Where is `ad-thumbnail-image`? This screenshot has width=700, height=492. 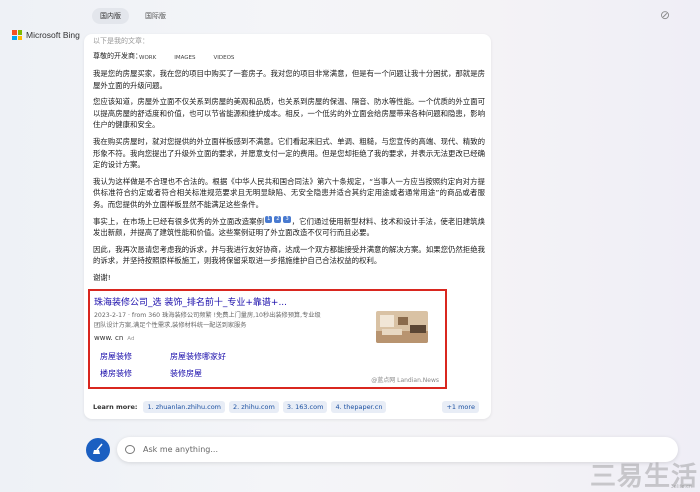
ad-thumbnail-image is located at coordinates (402, 327).